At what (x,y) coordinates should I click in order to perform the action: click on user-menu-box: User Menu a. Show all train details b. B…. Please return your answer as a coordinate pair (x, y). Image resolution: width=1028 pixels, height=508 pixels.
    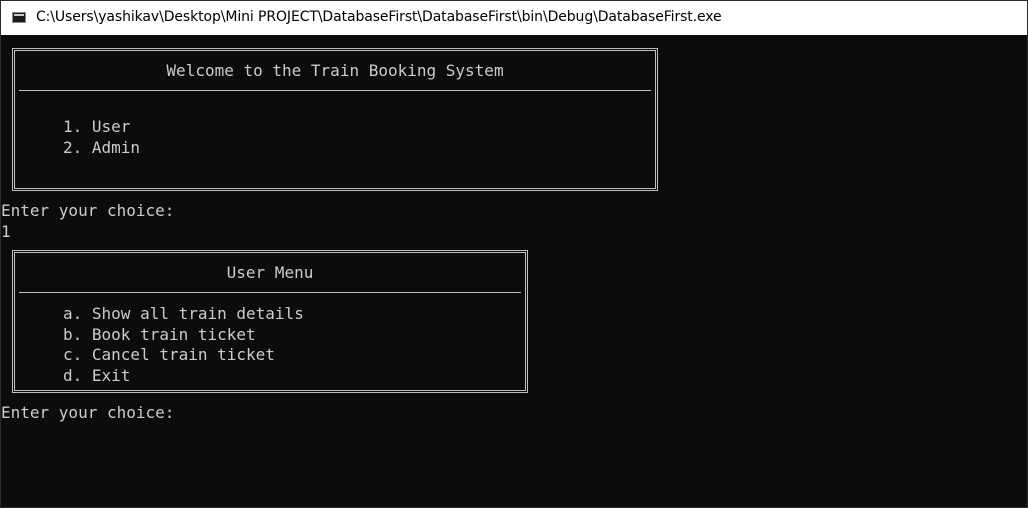
    Looking at the image, I should click on (270, 321).